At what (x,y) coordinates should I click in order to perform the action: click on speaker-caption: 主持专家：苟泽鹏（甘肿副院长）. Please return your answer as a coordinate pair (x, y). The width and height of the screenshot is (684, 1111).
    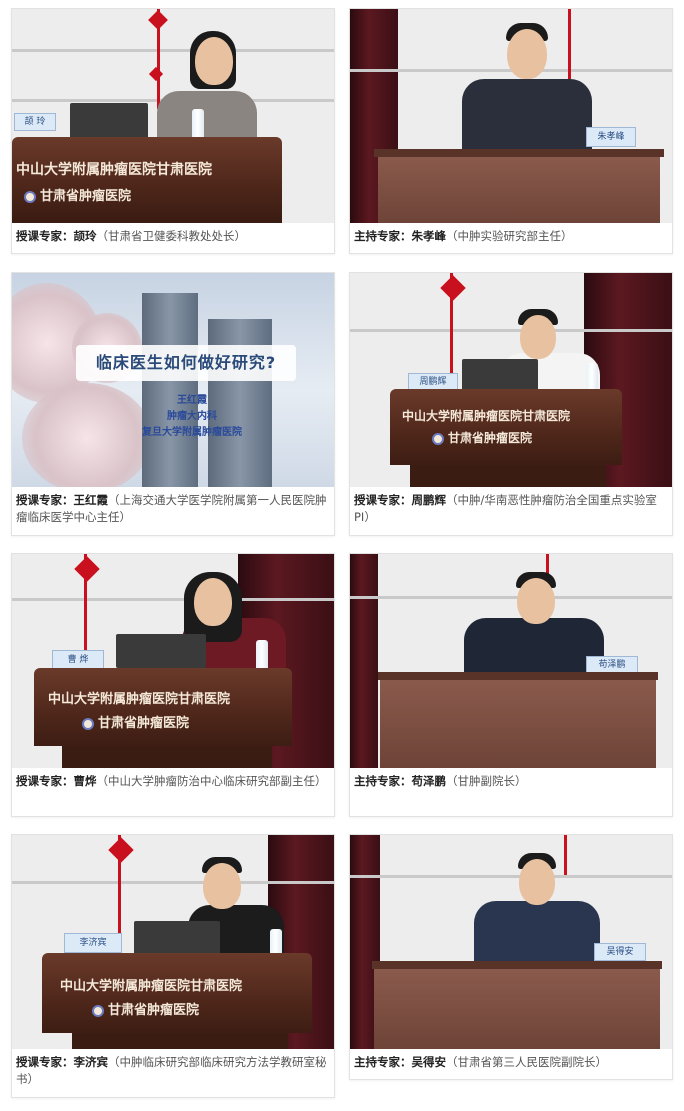
    Looking at the image, I should click on (510, 781).